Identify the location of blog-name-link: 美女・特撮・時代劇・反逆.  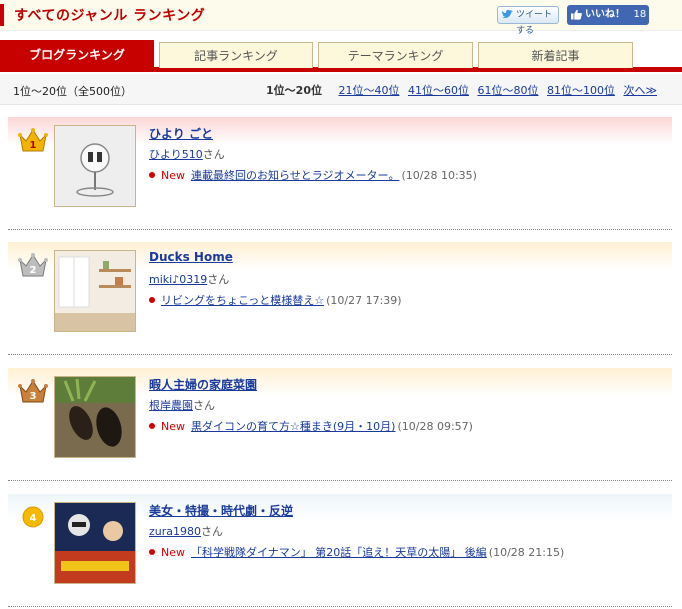
(221, 511).